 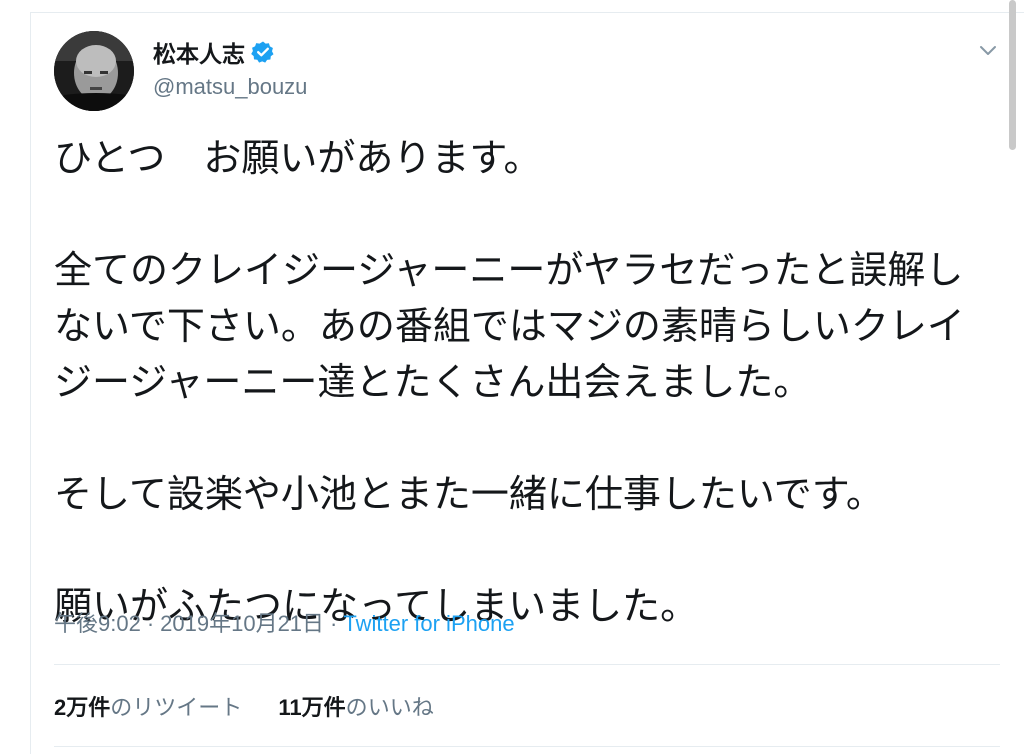 What do you see at coordinates (428, 623) in the screenshot?
I see `tweet-source-link: Twitter for iPhone` at bounding box center [428, 623].